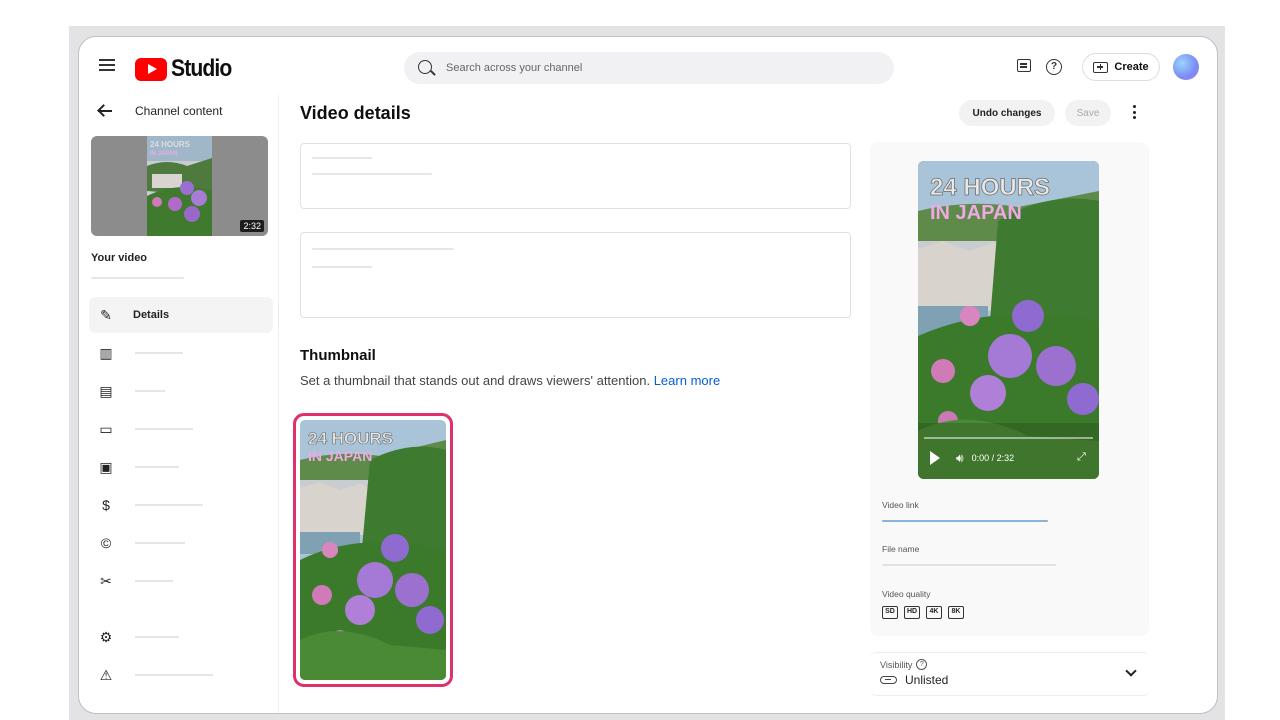 Image resolution: width=1280 pixels, height=720 pixels. Describe the element at coordinates (1083, 457) in the screenshot. I see `fullscreen-icon: ⤢` at that location.